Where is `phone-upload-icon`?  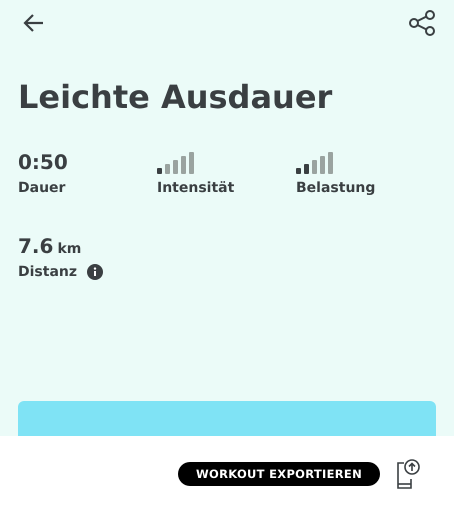
phone-upload-icon is located at coordinates (408, 474).